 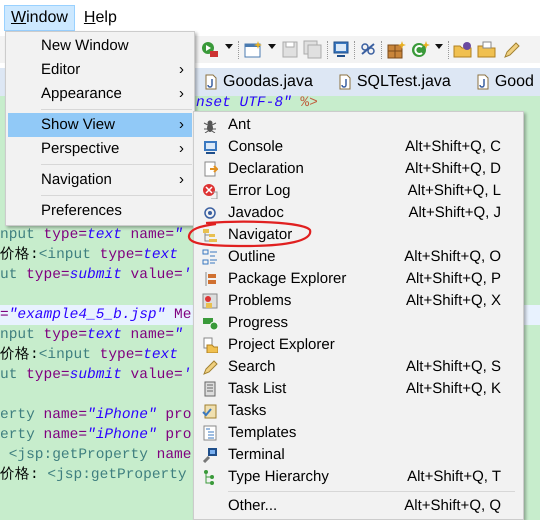 What do you see at coordinates (358, 125) in the screenshot?
I see `menu-item: Ant` at bounding box center [358, 125].